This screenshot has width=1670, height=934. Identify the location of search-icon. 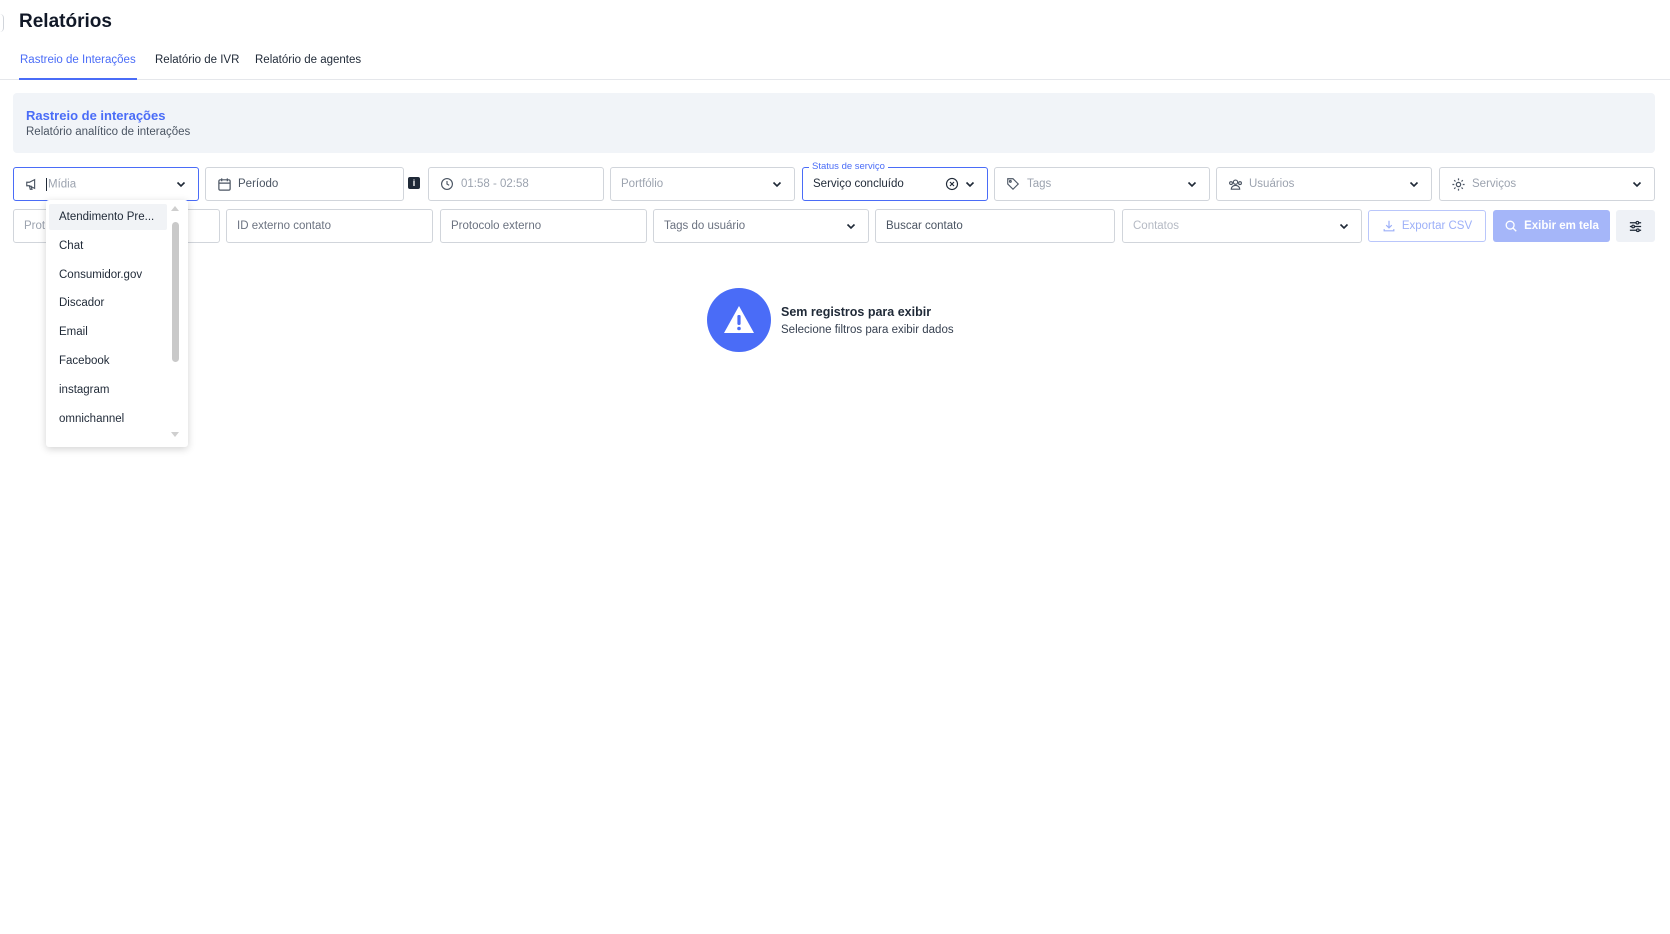
(1511, 226).